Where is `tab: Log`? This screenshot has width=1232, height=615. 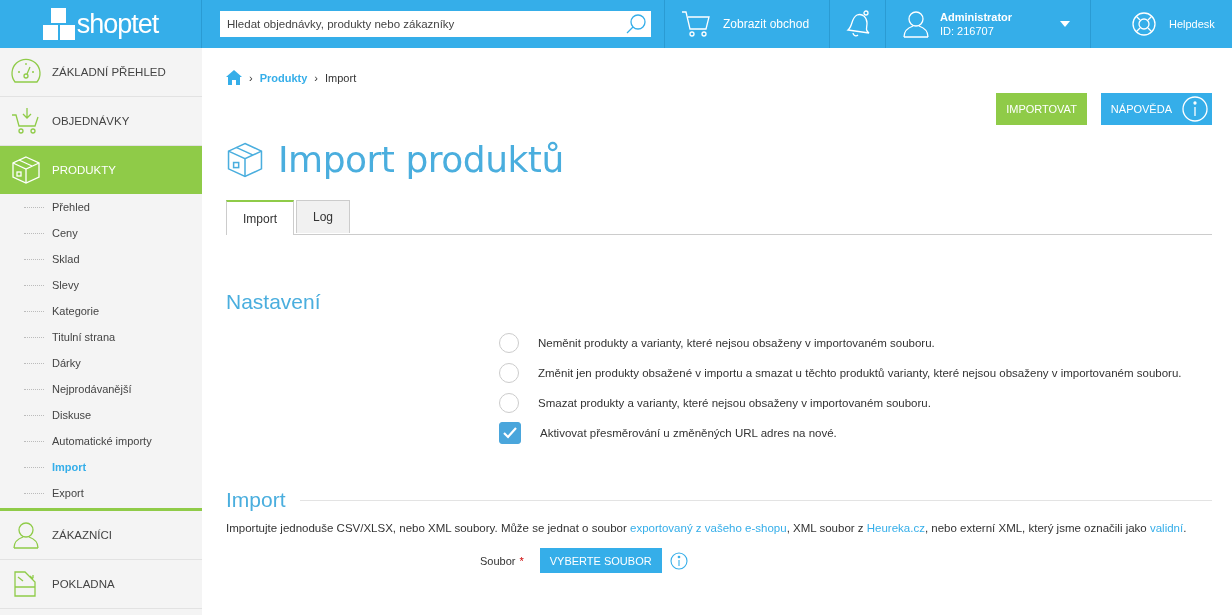
tab: Log is located at coordinates (323, 216).